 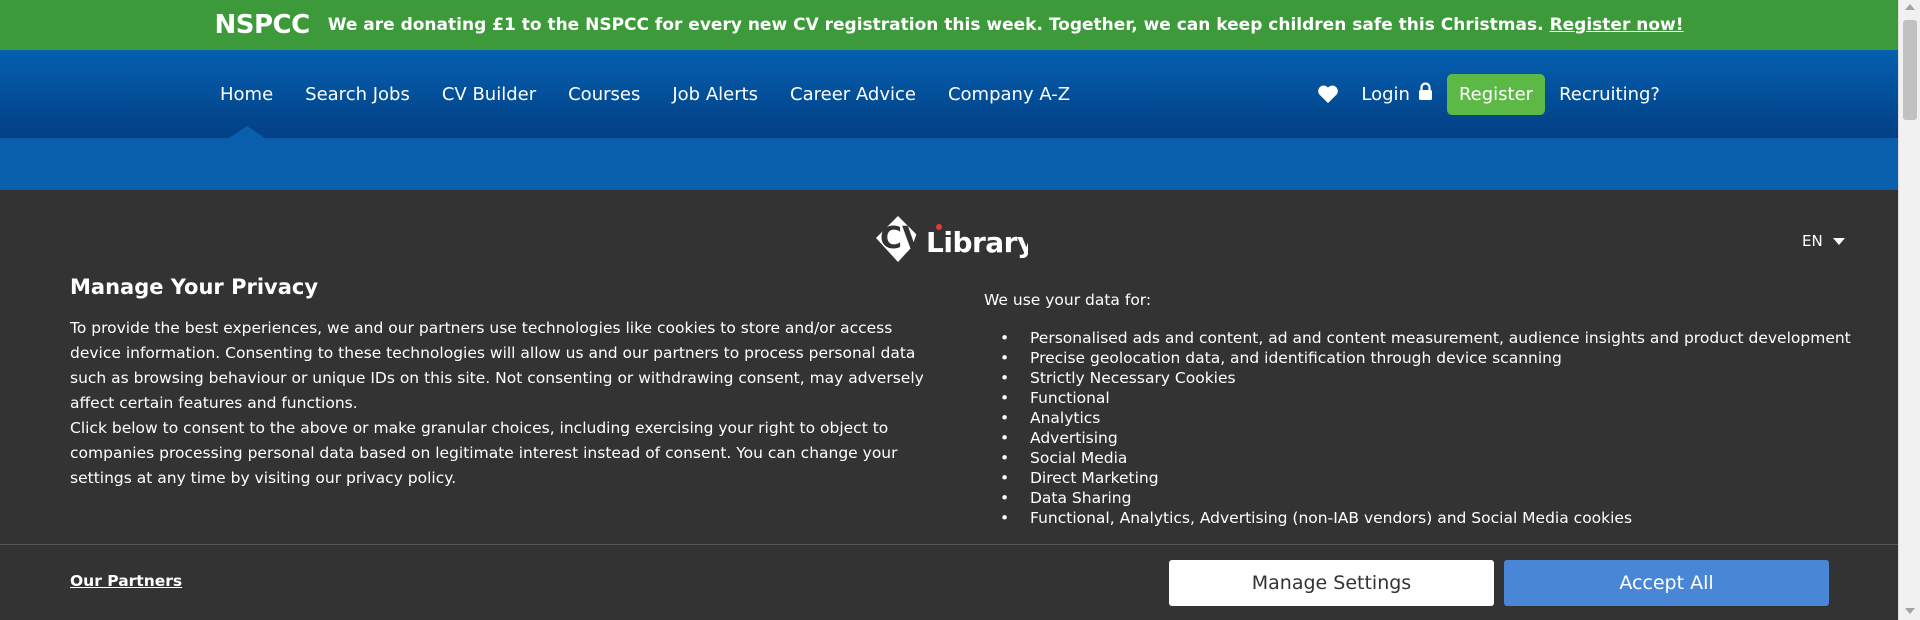 I want to click on consent-title: Manage Your Privacy, so click(x=194, y=287).